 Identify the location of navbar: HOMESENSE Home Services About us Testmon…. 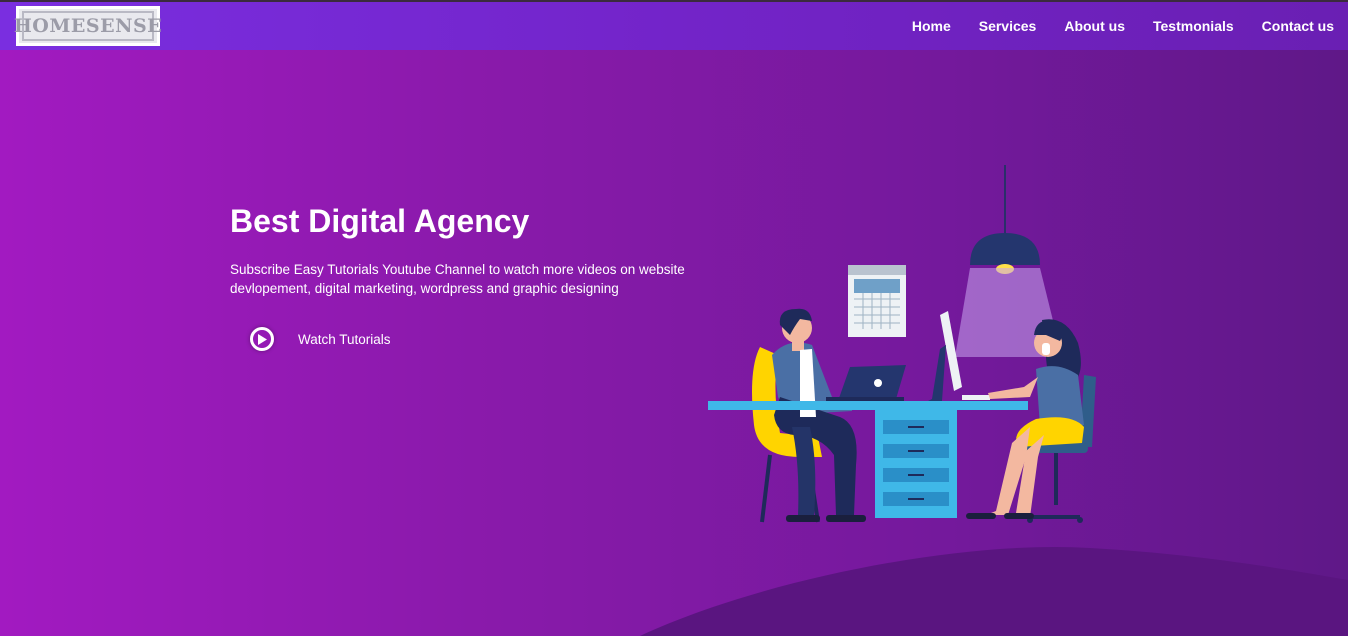
(674, 26).